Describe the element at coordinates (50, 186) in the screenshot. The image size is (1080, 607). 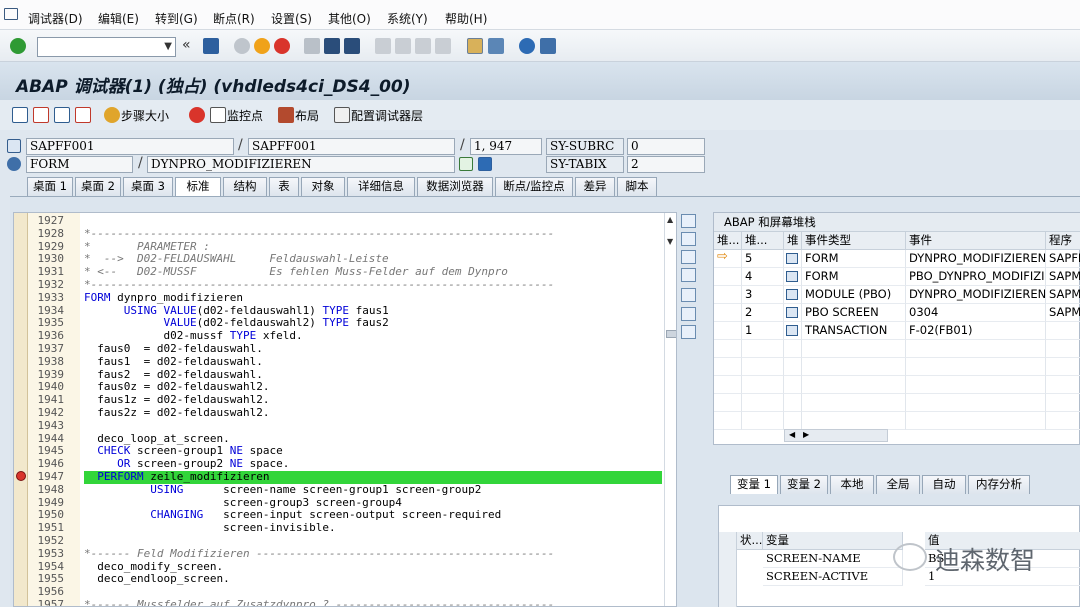
I see `tab-desktop-1: 桌面 1` at that location.